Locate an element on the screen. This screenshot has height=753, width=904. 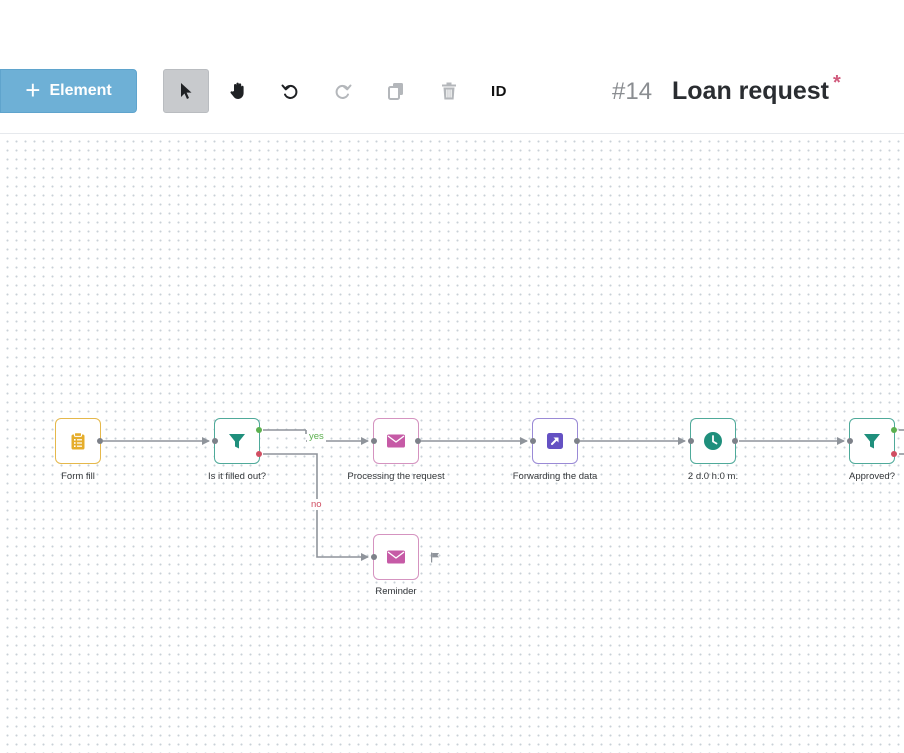
cursor-arrow-icon is located at coordinates (186, 91).